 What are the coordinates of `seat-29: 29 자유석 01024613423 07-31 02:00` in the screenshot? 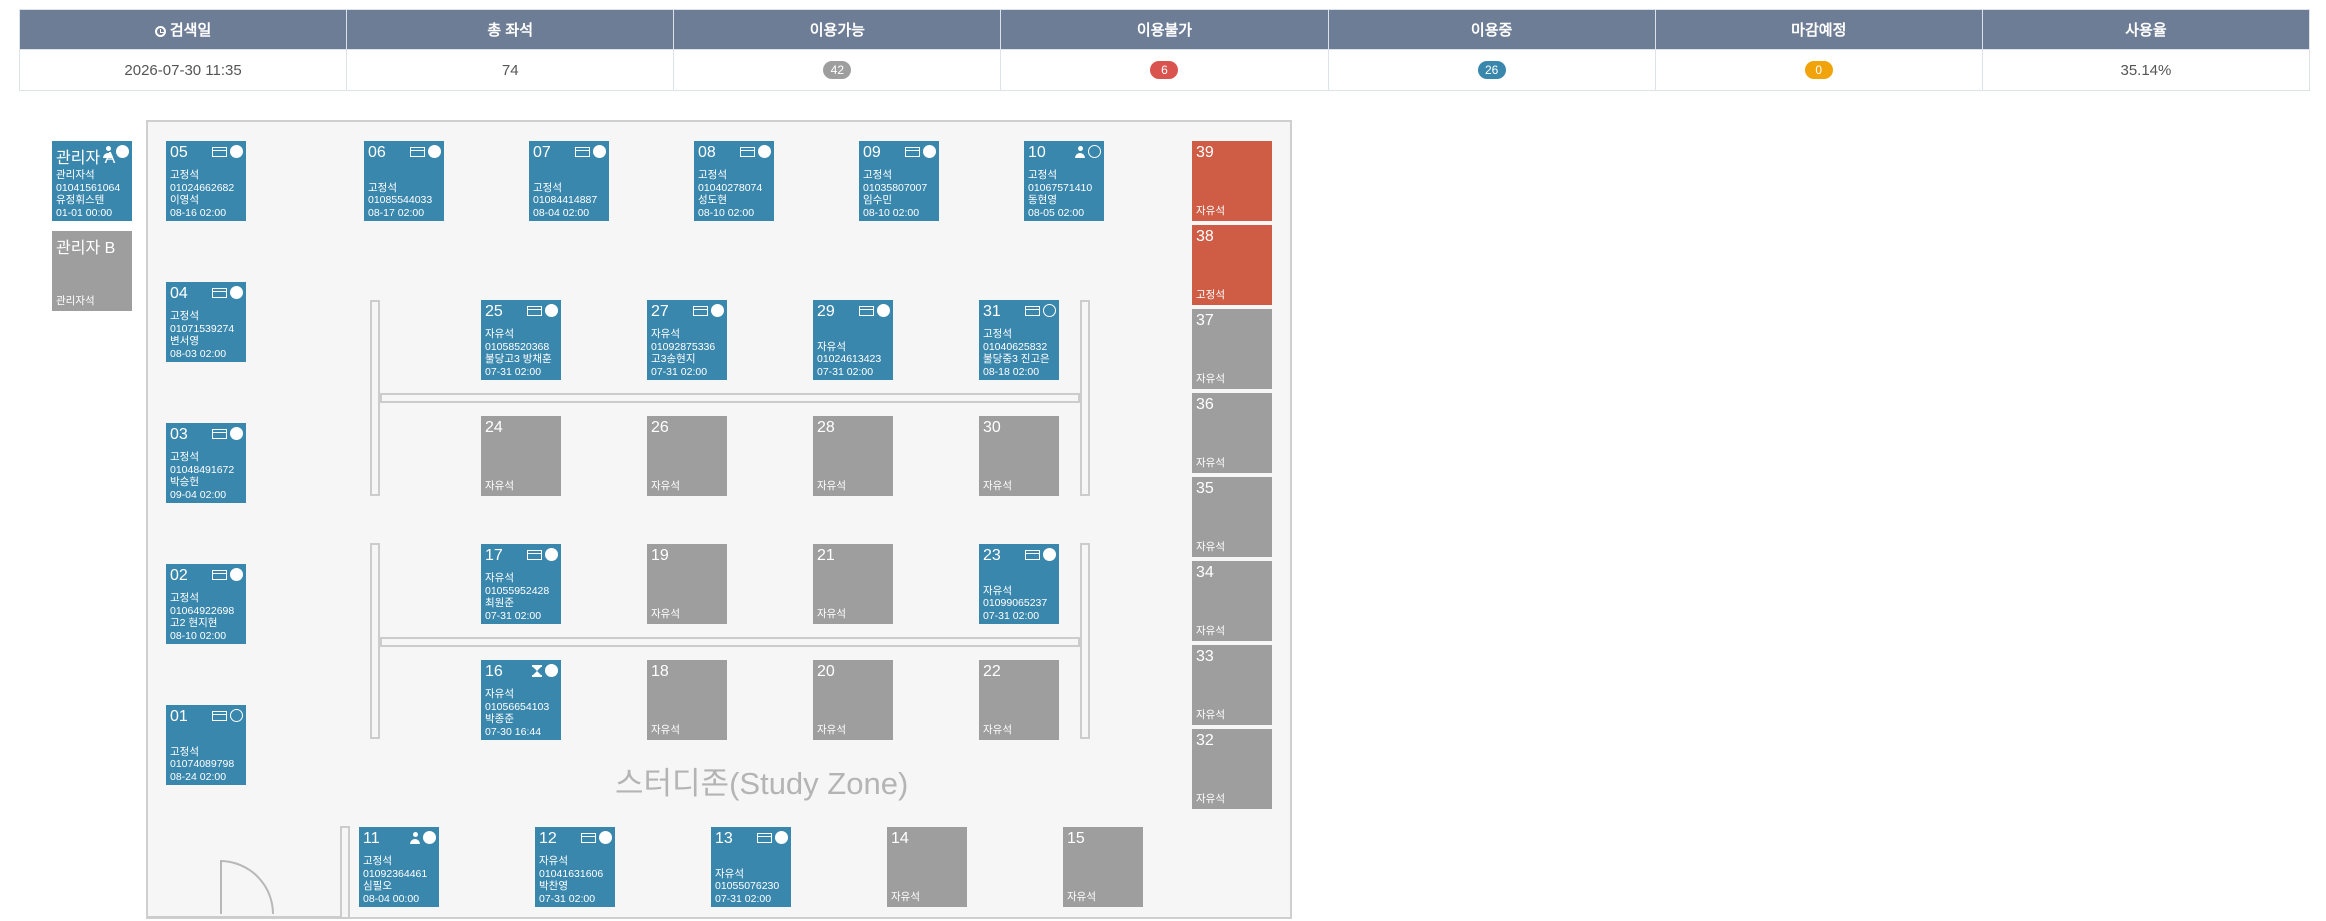 It's located at (853, 340).